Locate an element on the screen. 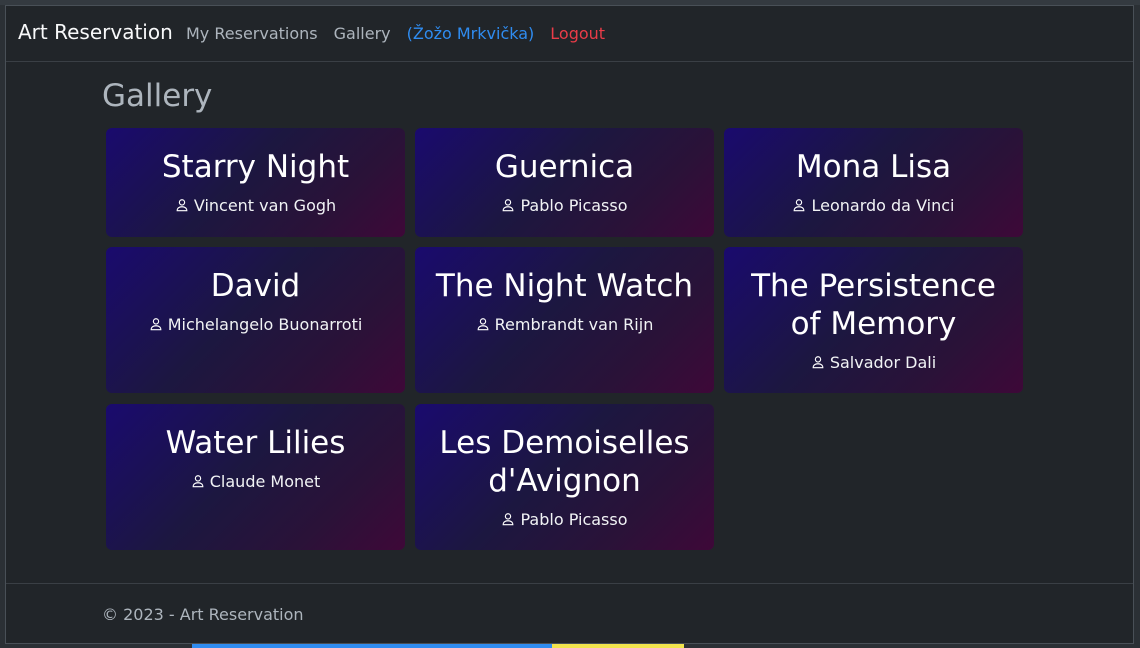  artwork-artist: Leonardo da Vinci is located at coordinates (873, 205).